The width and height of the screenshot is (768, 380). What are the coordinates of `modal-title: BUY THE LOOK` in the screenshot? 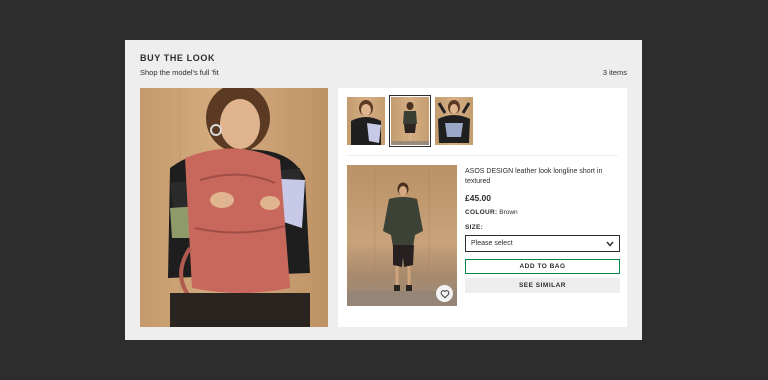 It's located at (178, 58).